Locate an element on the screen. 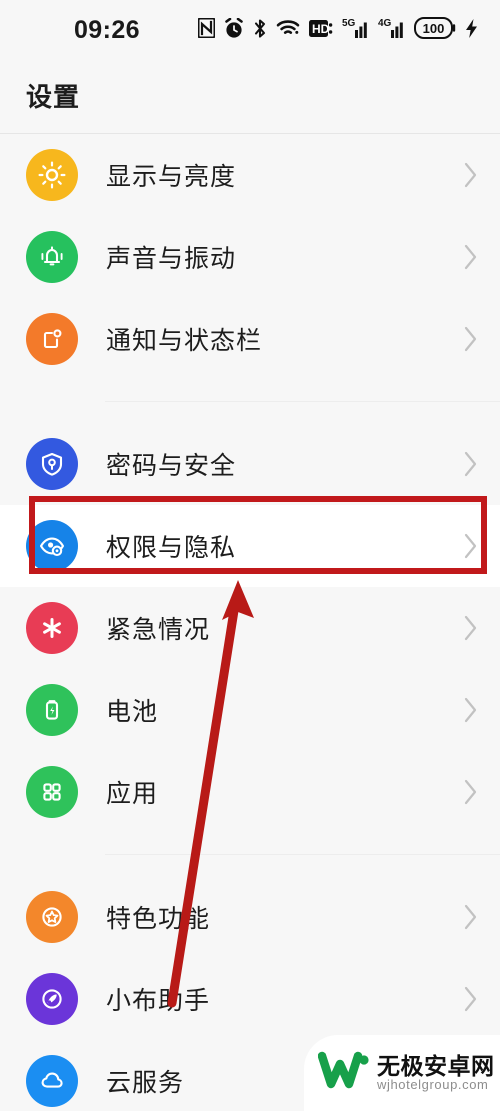 The height and width of the screenshot is (1111, 500). watermark-logo-icon is located at coordinates (343, 1073).